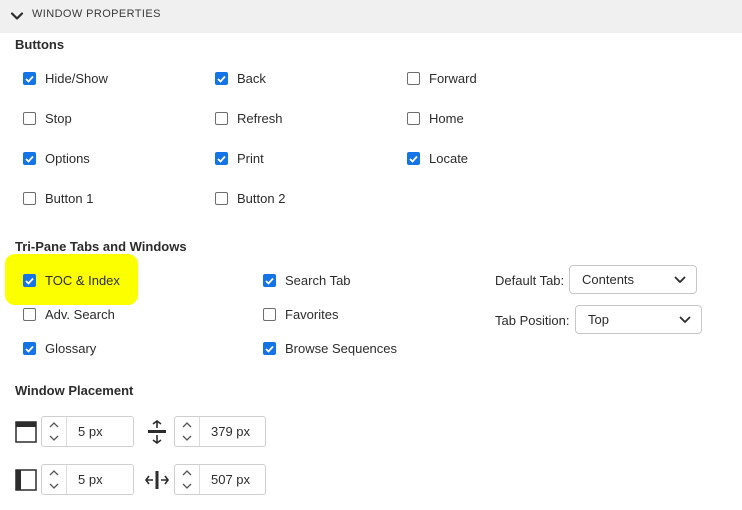  What do you see at coordinates (69, 198) in the screenshot?
I see `checkbox-label: Button 1` at bounding box center [69, 198].